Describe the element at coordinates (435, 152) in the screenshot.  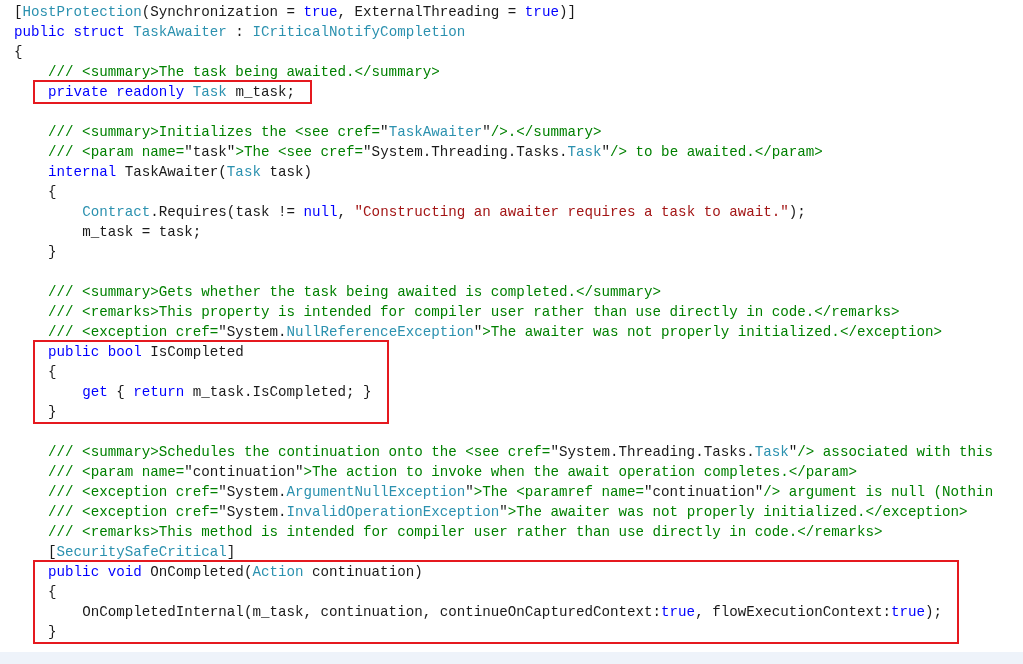
I see `code-line: /// <param name="task">The <see cref="System.Threading.Tasks.Task"/> to be awaited.</param>` at that location.